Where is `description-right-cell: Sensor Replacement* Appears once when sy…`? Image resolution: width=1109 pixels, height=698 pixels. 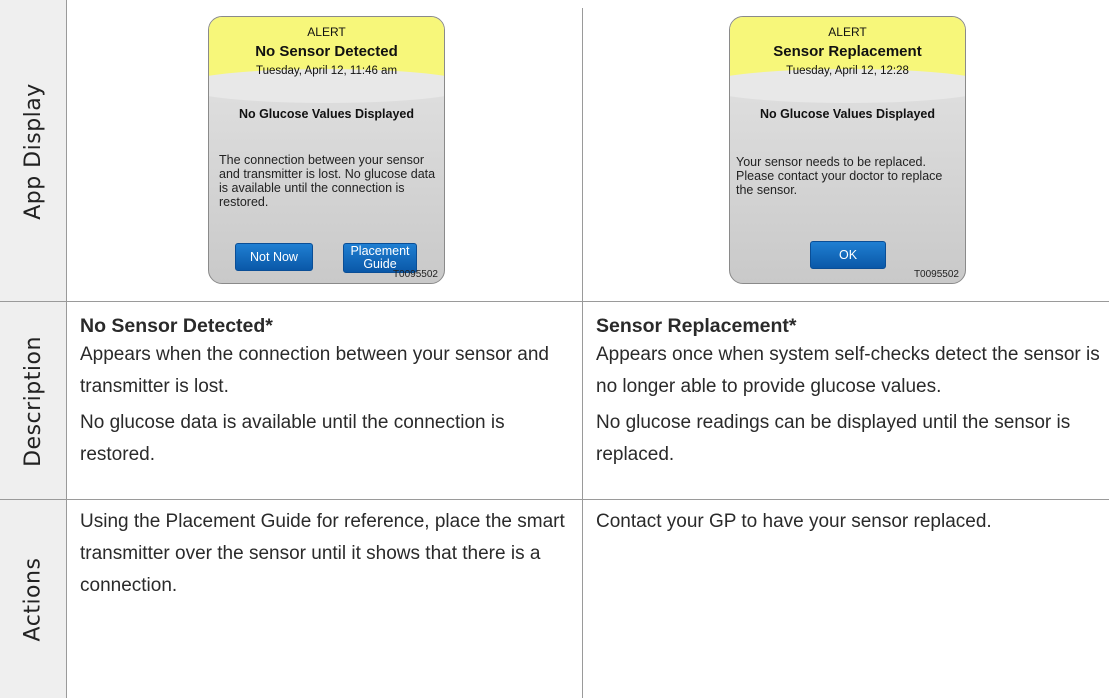 description-right-cell: Sensor Replacement* Appears once when sy… is located at coordinates (848, 392).